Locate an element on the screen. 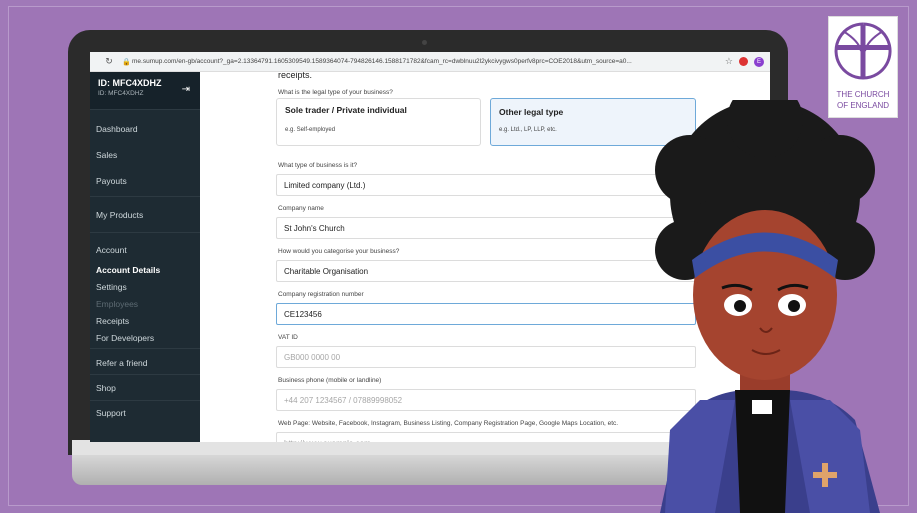 This screenshot has height=513, width=917. vat-input: GB000 0000 00 is located at coordinates (486, 357).